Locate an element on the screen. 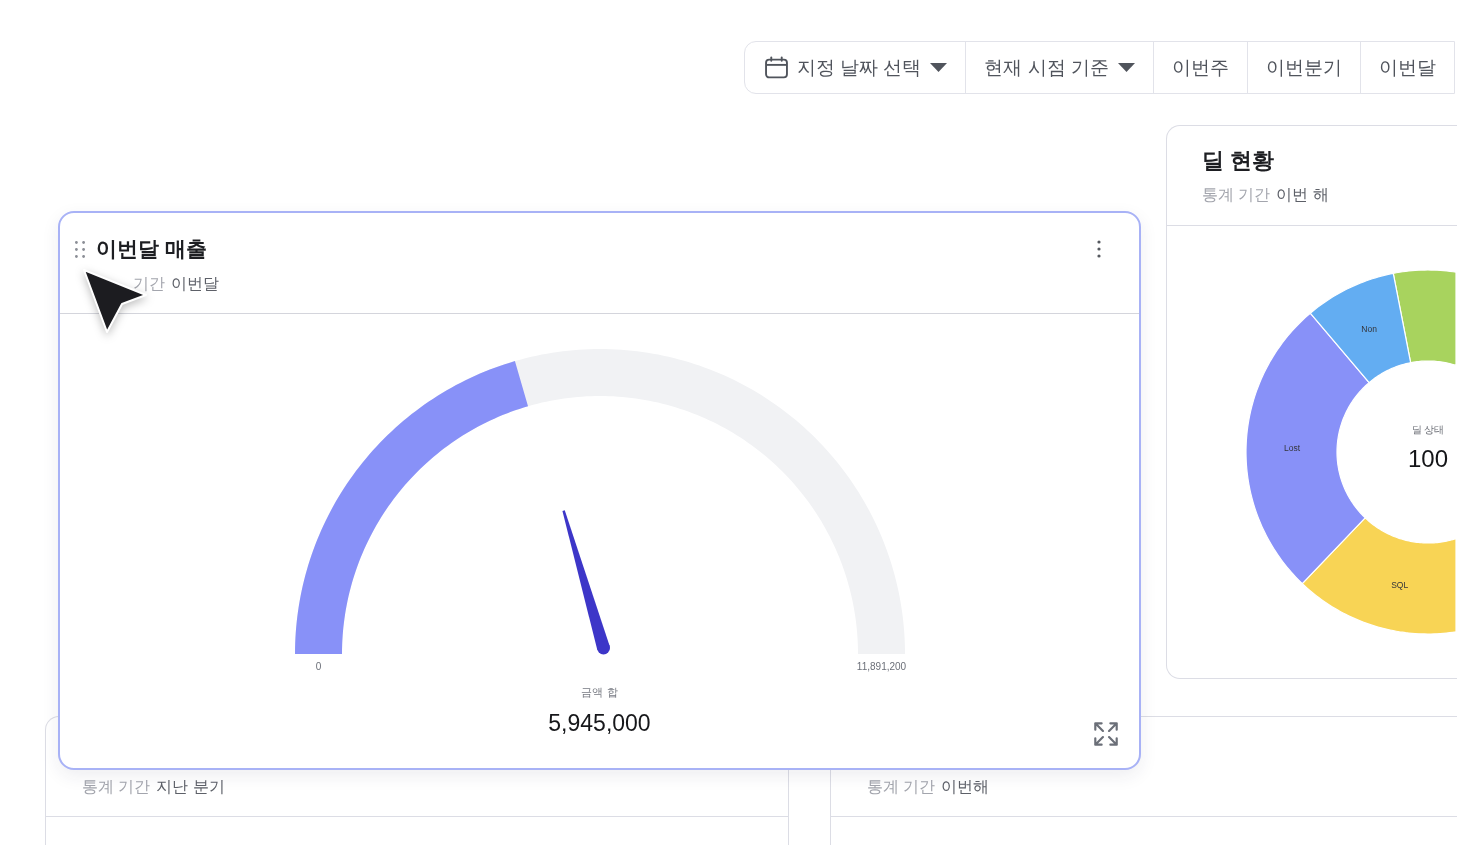  segment-label: SQL is located at coordinates (1400, 585).